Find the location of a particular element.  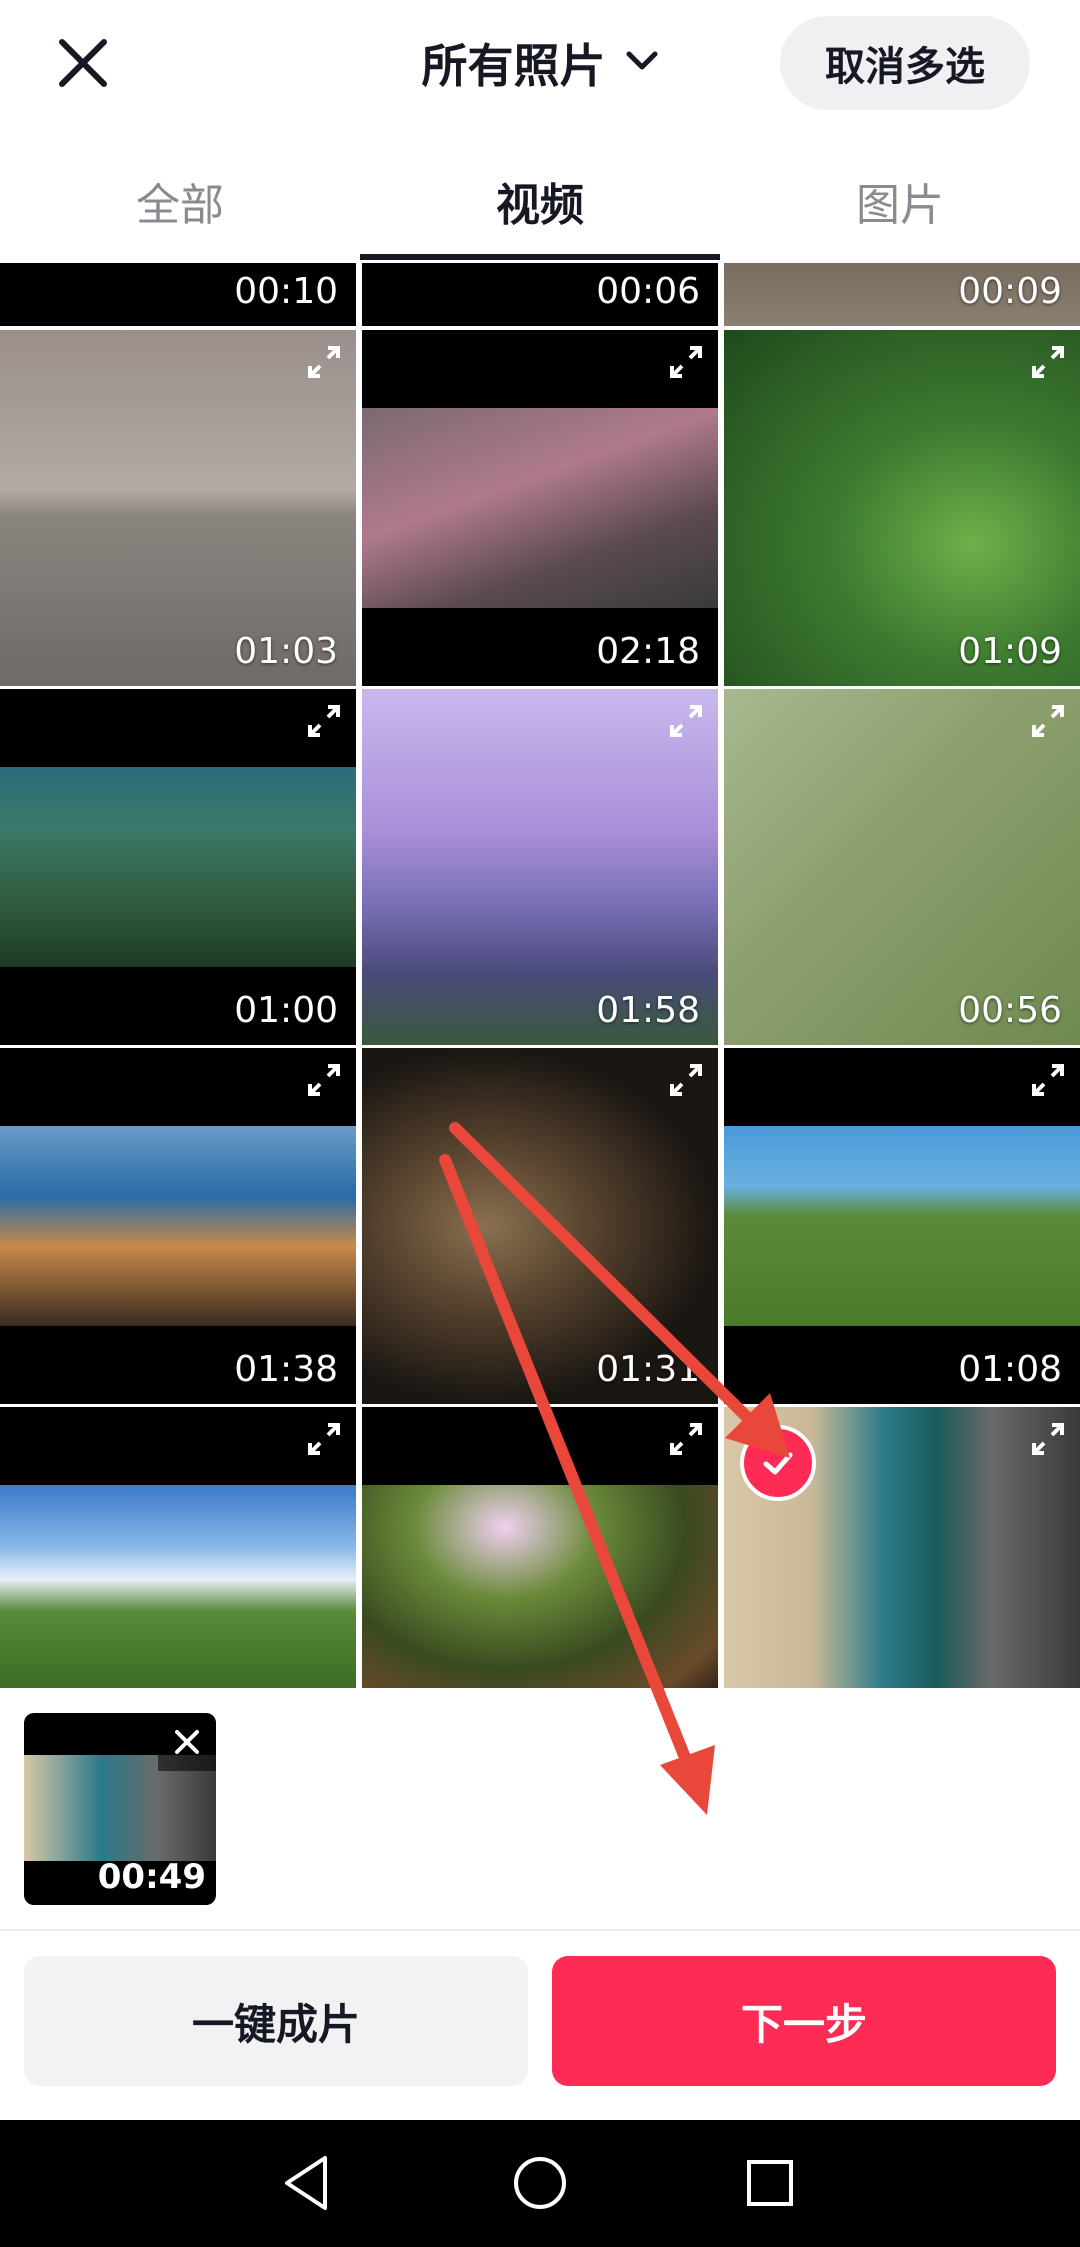

next-step-button: 下一步 is located at coordinates (804, 2021).